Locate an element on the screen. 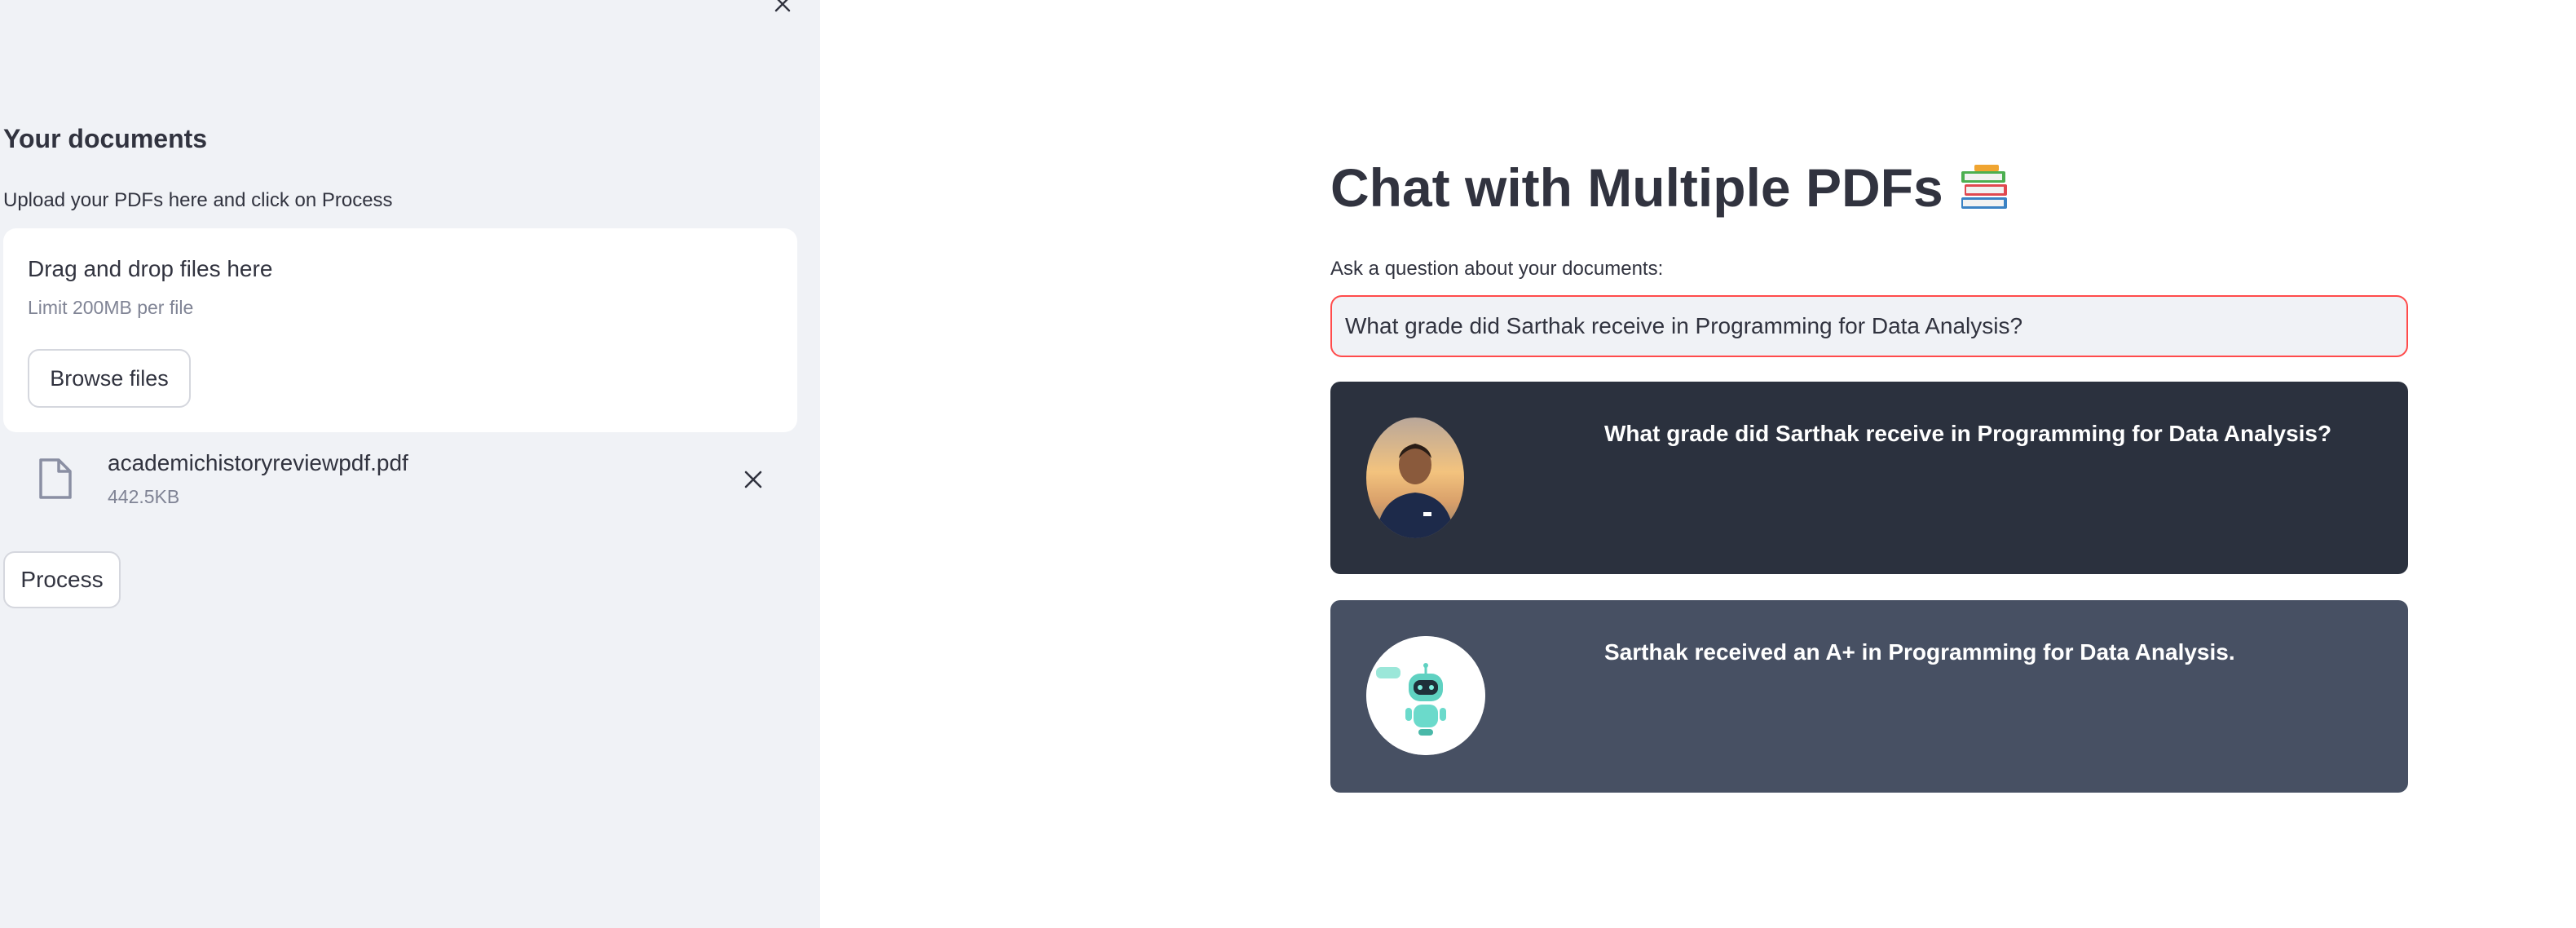 The width and height of the screenshot is (2576, 928). books-icon is located at coordinates (1984, 187).